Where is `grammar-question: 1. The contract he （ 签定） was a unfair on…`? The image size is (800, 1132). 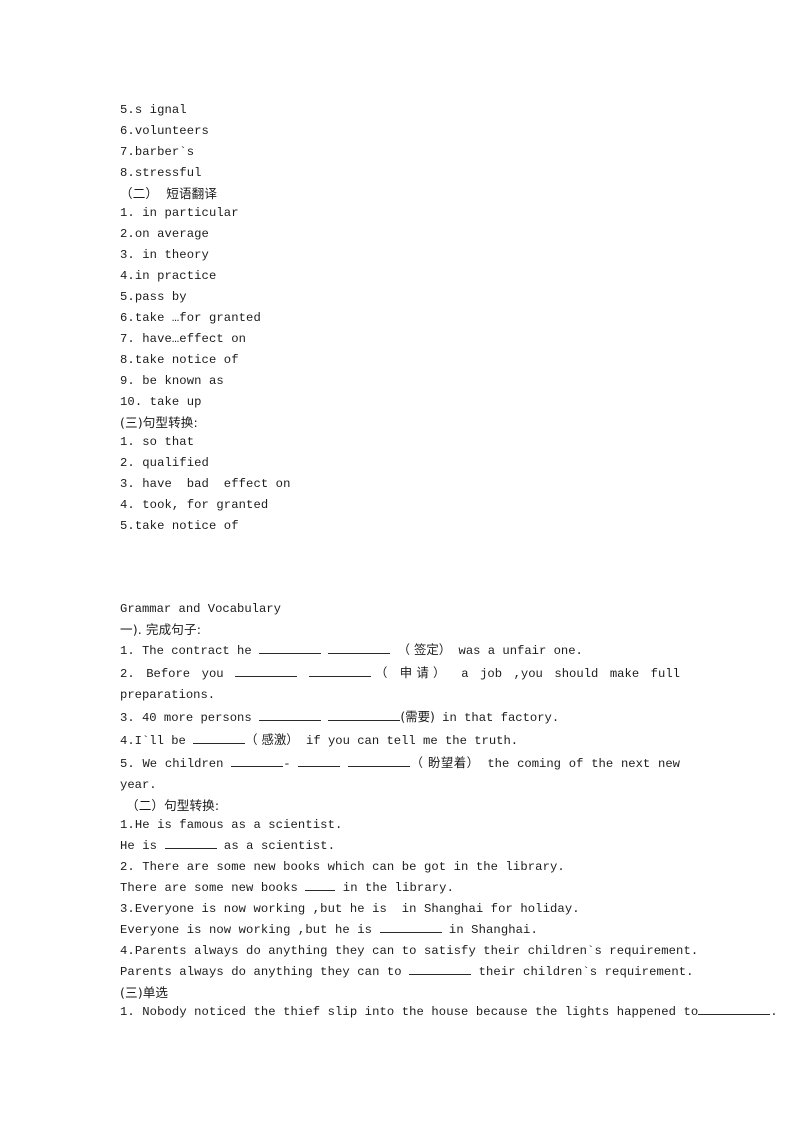 grammar-question: 1. The contract he （ 签定） was a unfair on… is located at coordinates (400, 650).